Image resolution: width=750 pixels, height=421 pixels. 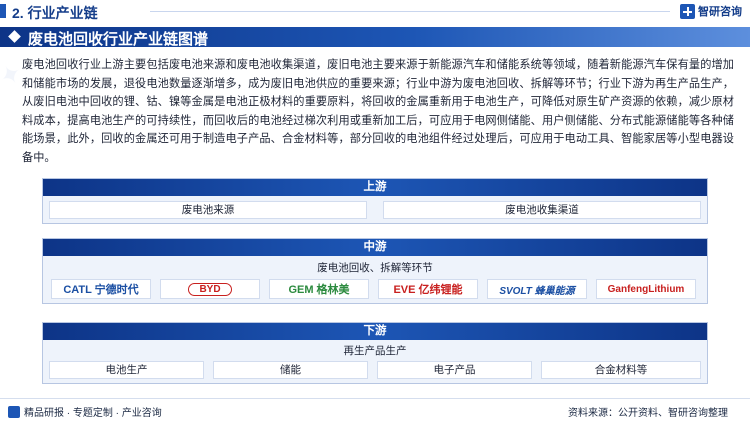 I want to click on upstream-panel: 上游 废电池来源 废电池收集渠道, so click(x=375, y=201).